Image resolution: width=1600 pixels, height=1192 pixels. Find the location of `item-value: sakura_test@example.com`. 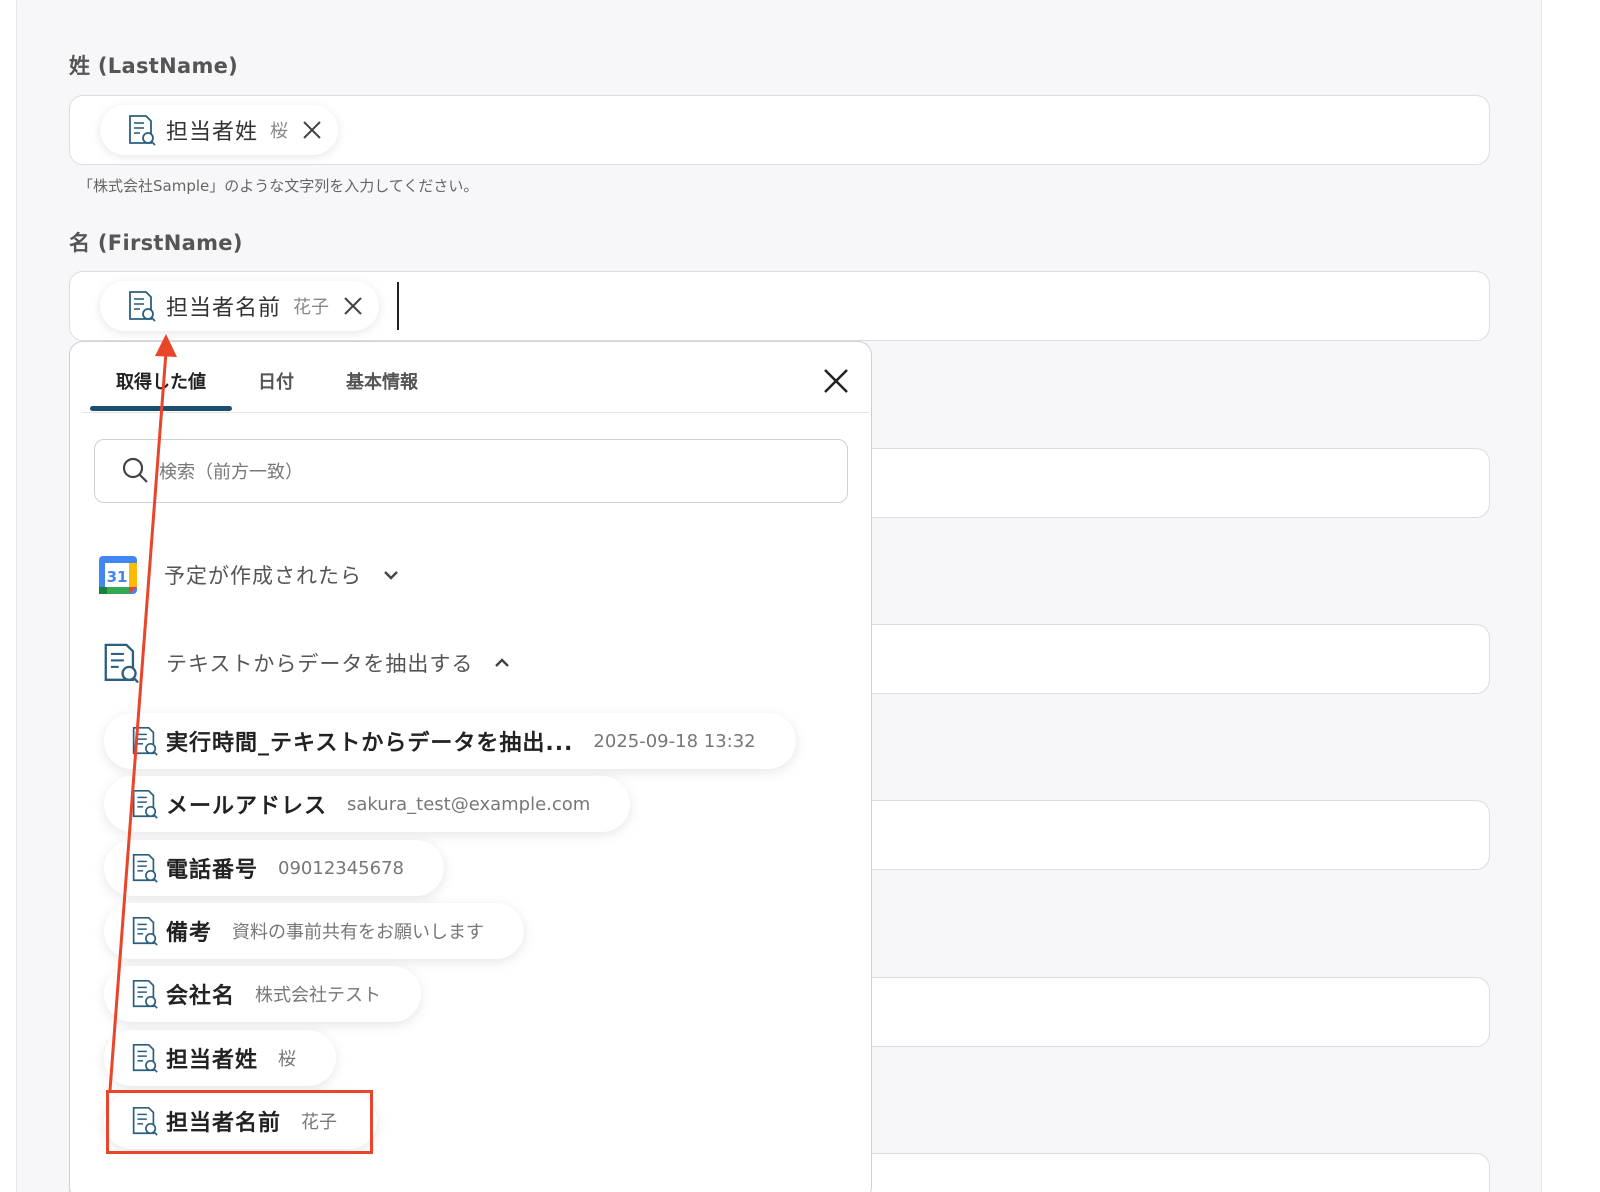

item-value: sakura_test@example.com is located at coordinates (469, 804).